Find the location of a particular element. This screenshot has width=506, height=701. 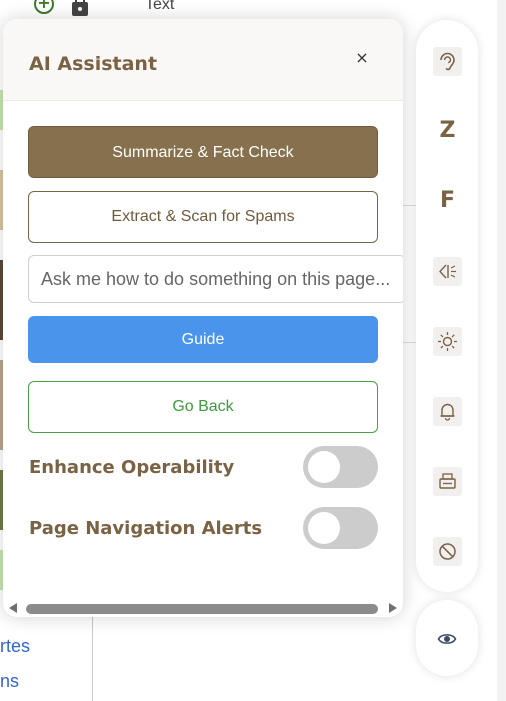

background-link: ns is located at coordinates (9, 681).